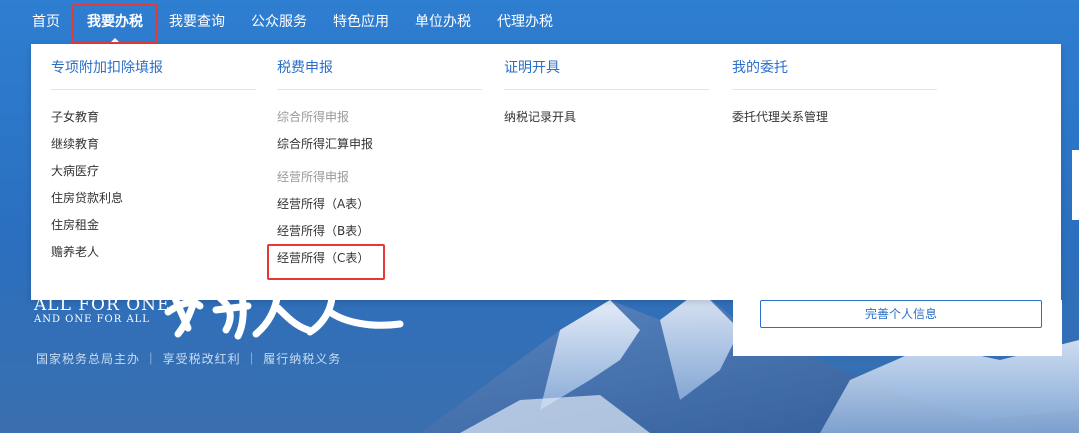 This screenshot has height=433, width=1079. Describe the element at coordinates (153, 225) in the screenshot. I see `menu-item-housing-rent: 住房租金` at that location.